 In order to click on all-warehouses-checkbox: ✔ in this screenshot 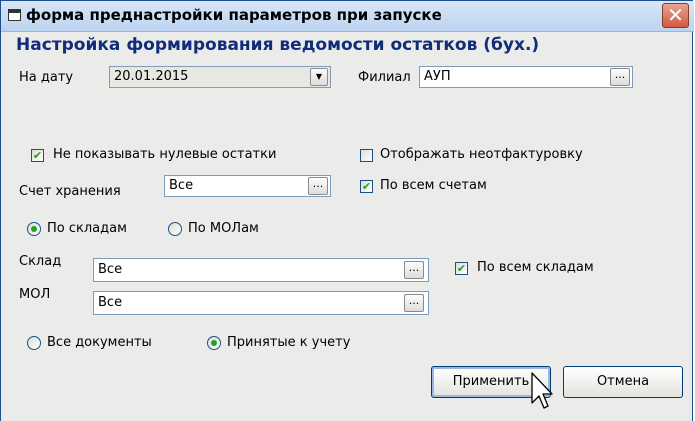, I will do `click(461, 268)`.